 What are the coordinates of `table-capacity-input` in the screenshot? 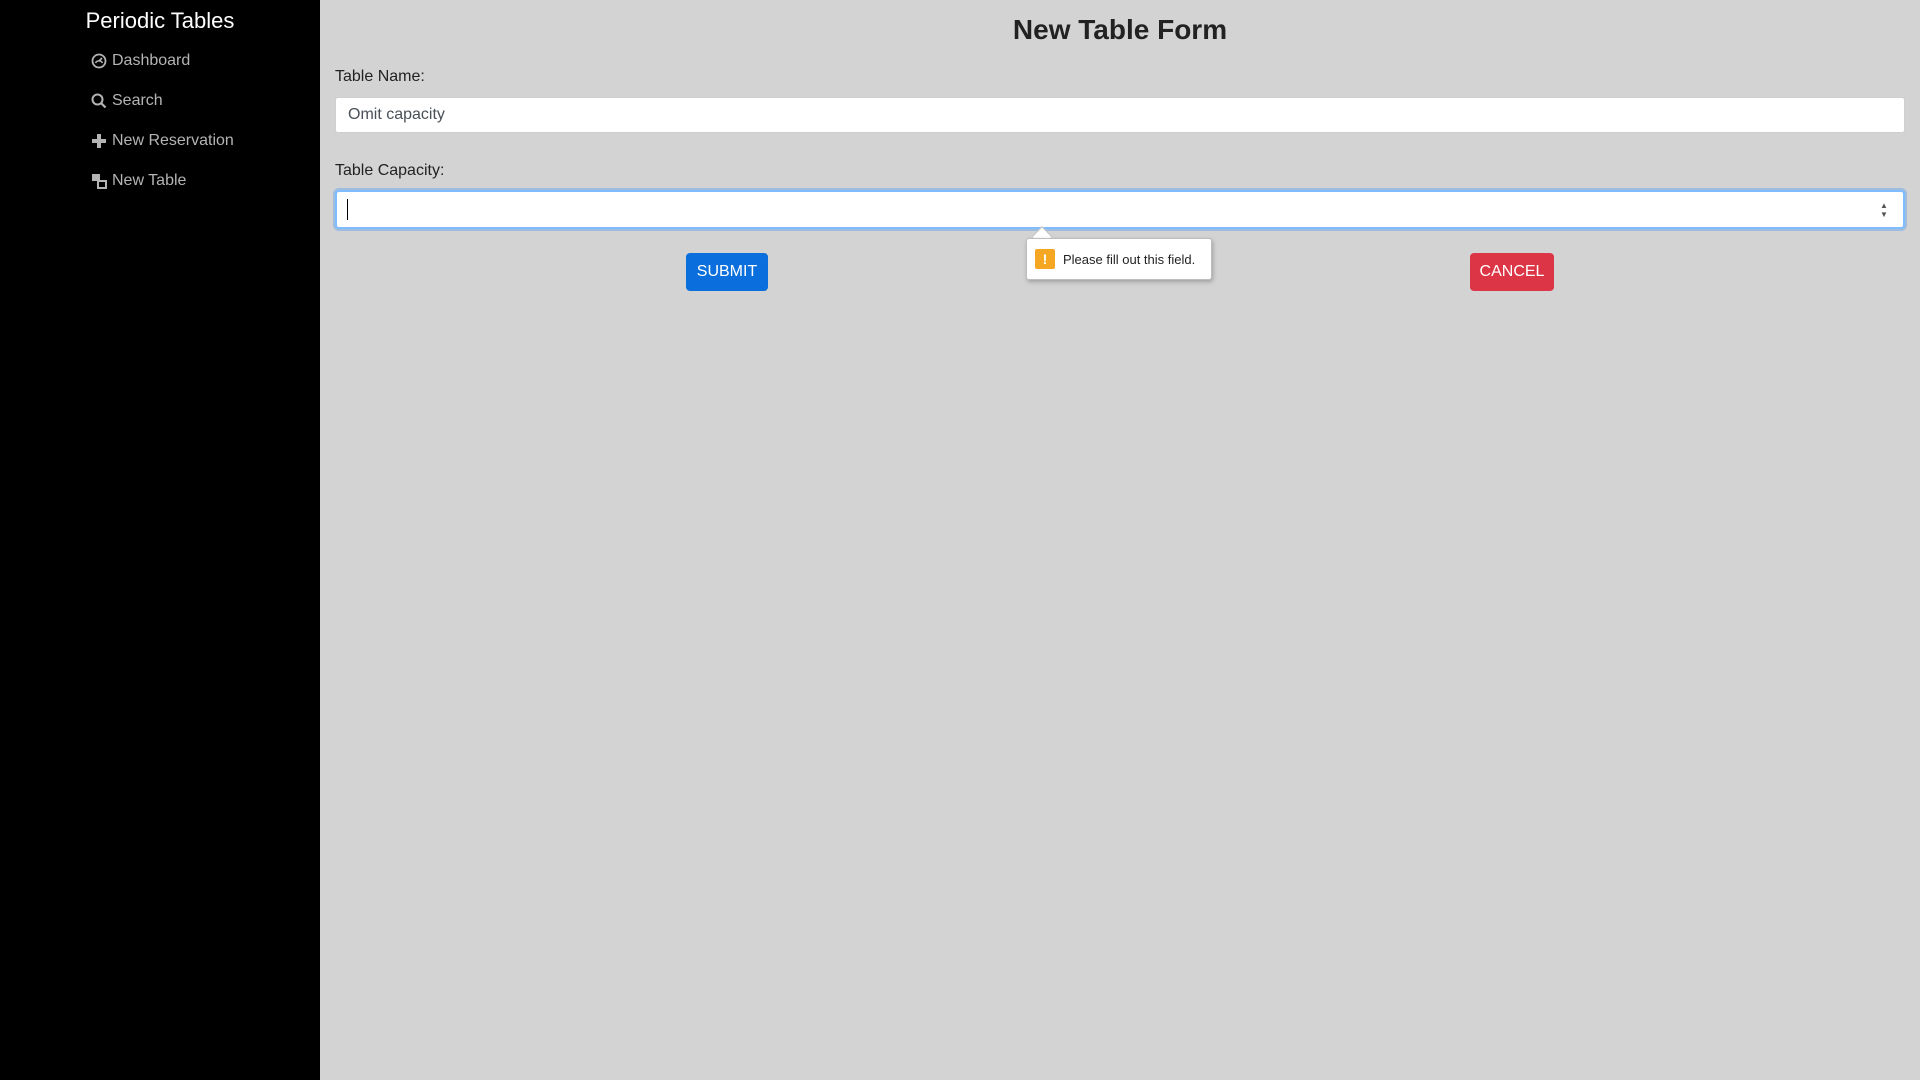 It's located at (1120, 209).